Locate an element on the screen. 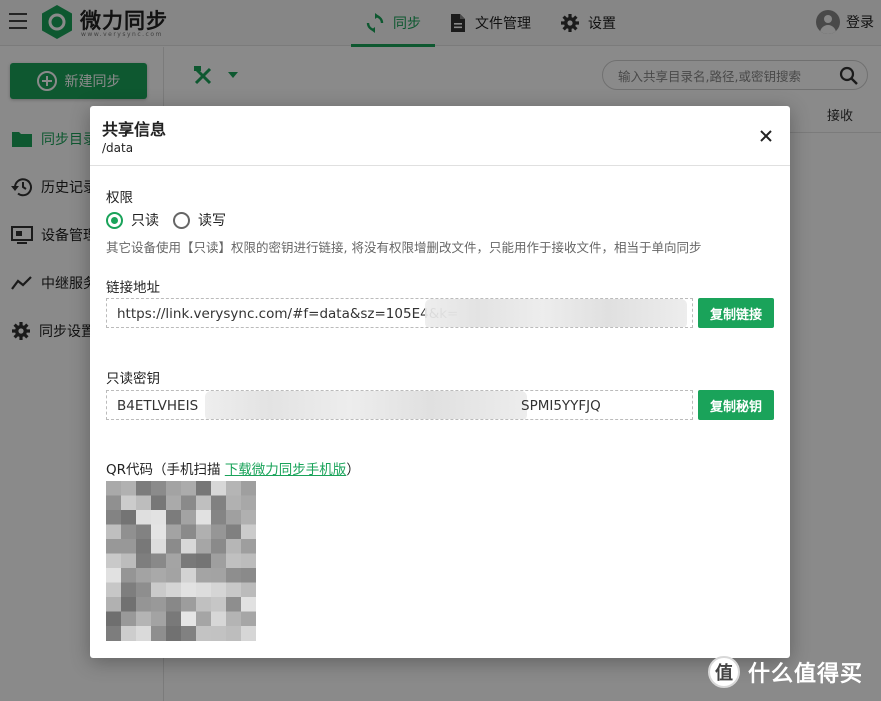 This screenshot has height=701, width=881. copy-link-button: 复制链接 is located at coordinates (736, 313).